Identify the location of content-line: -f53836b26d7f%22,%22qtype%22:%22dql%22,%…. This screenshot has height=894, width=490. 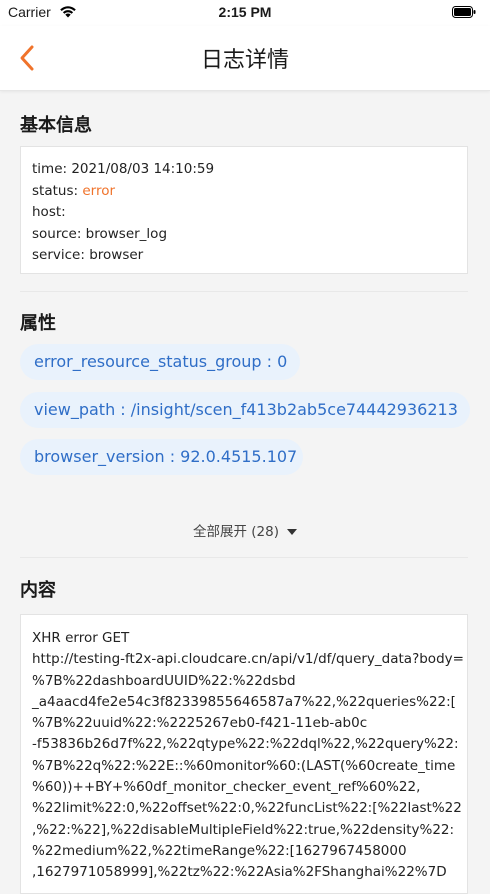
(245, 744).